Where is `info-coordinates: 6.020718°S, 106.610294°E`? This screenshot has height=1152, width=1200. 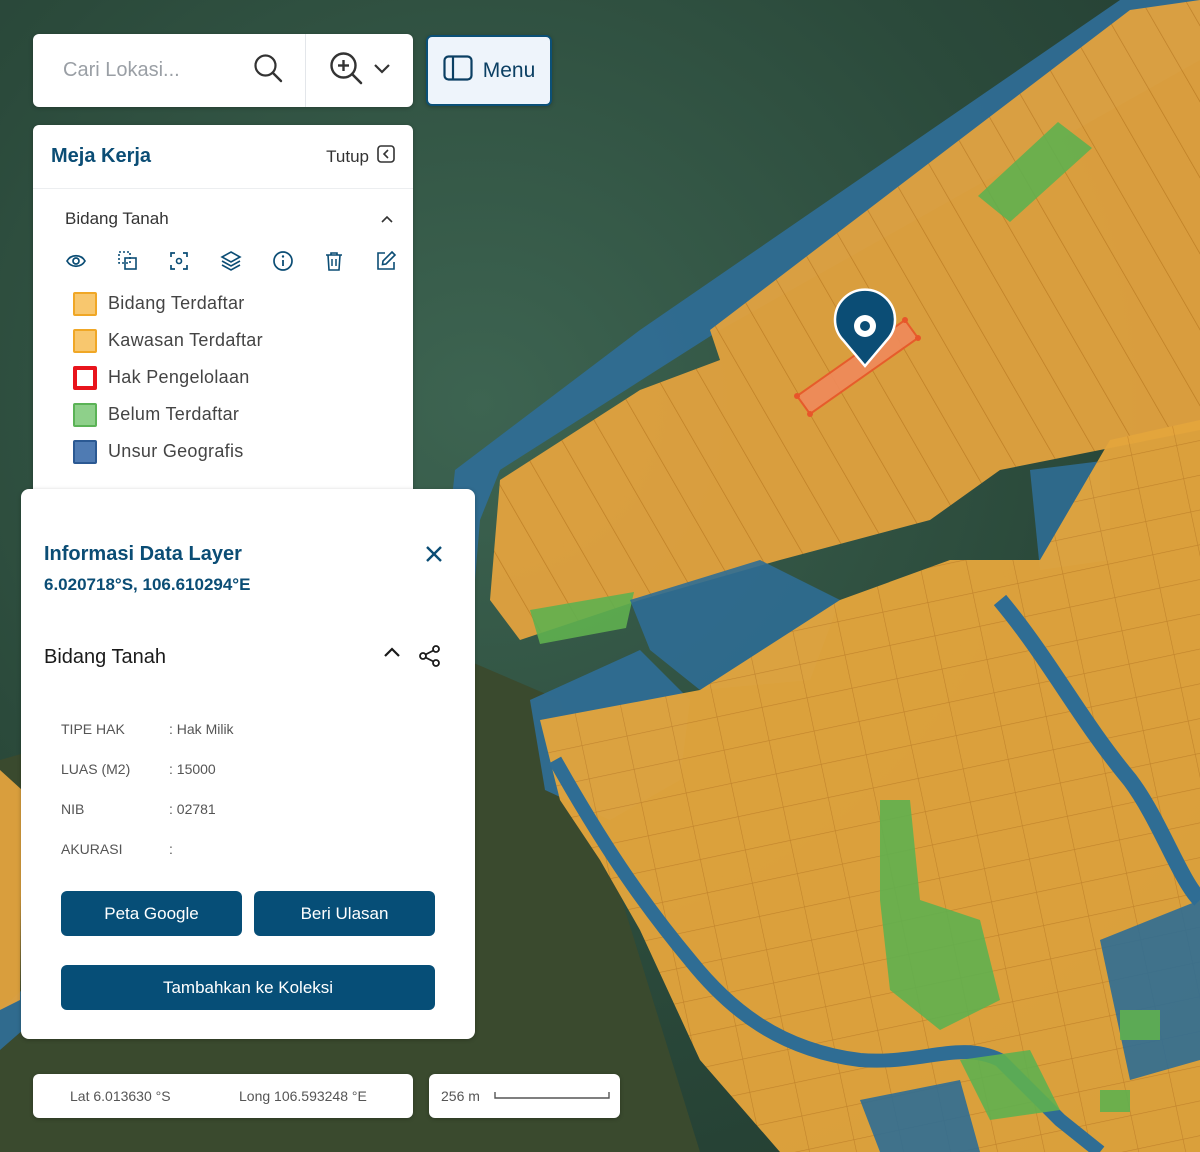
info-coordinates: 6.020718°S, 106.610294°E is located at coordinates (147, 584).